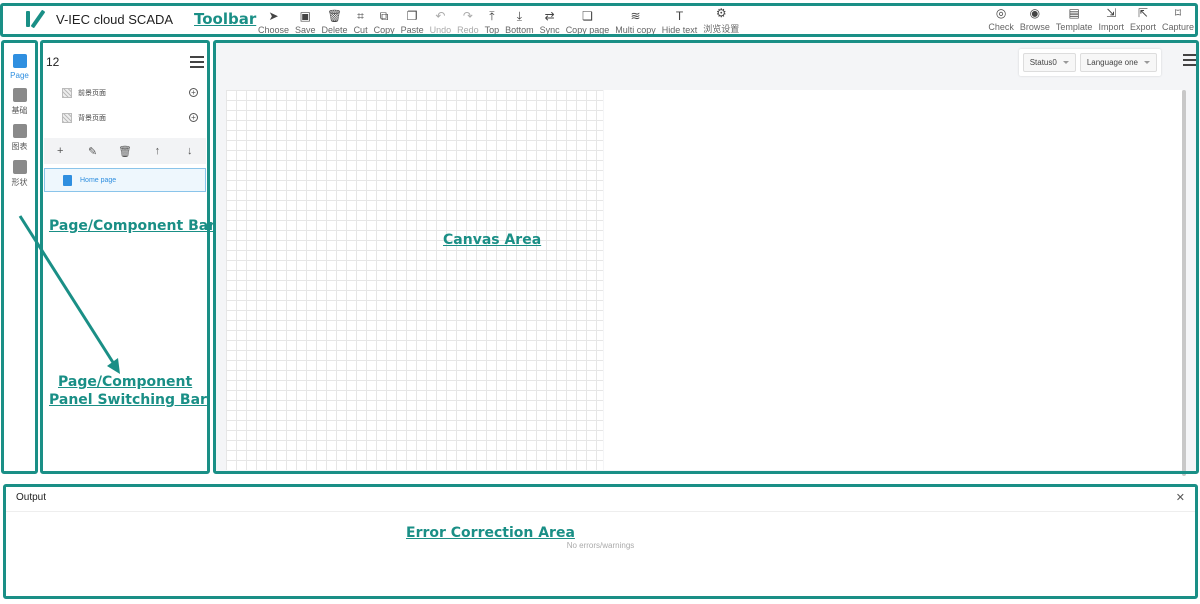 This screenshot has height=604, width=1200. I want to click on tool-sync-button: ⇄ Sync, so click(550, 22).